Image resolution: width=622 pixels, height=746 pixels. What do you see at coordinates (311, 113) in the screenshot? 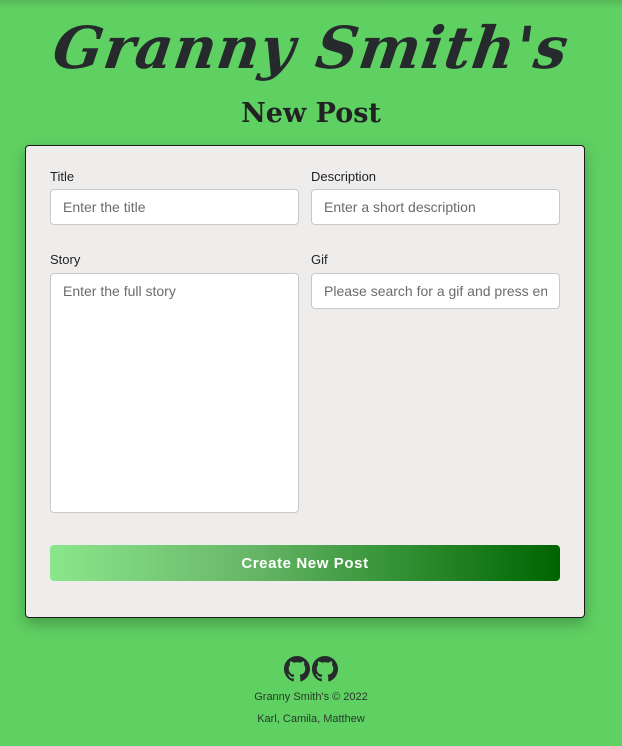
I see `page-title: New Post` at bounding box center [311, 113].